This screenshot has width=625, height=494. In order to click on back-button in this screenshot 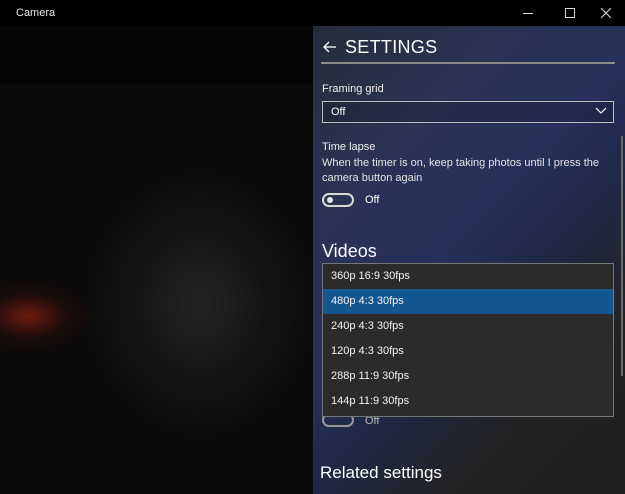, I will do `click(330, 47)`.